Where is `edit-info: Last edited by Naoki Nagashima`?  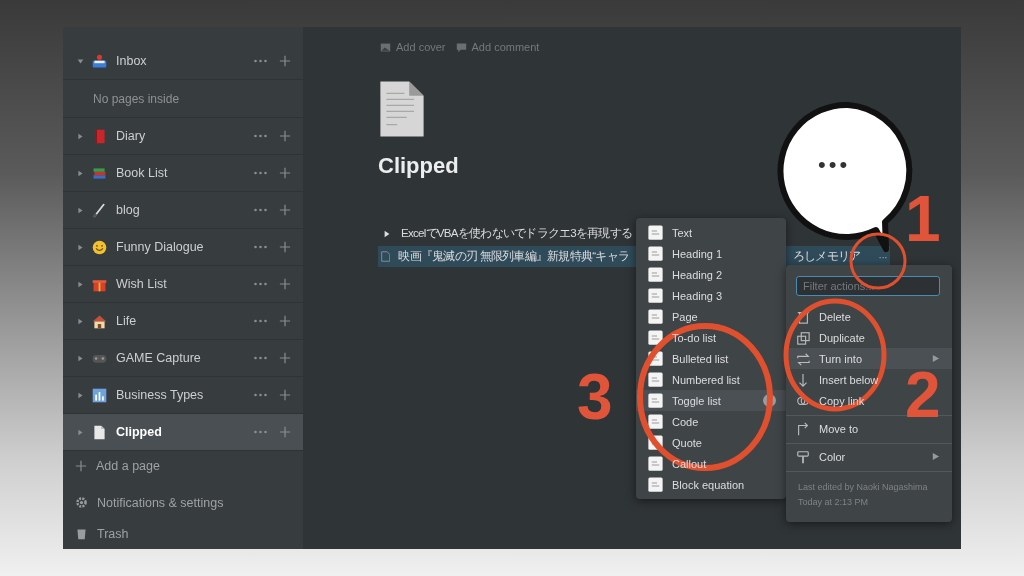
edit-info: Last edited by Naoki Nagashima is located at coordinates (863, 487).